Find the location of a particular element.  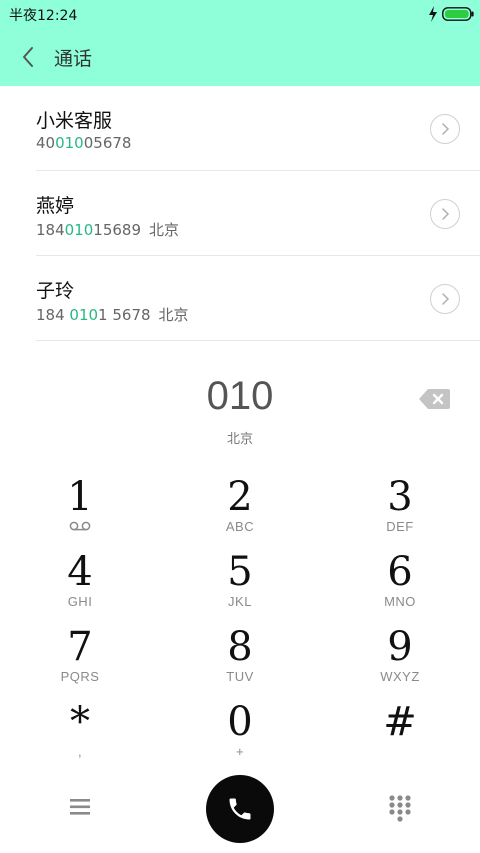

back-button is located at coordinates (28, 57).